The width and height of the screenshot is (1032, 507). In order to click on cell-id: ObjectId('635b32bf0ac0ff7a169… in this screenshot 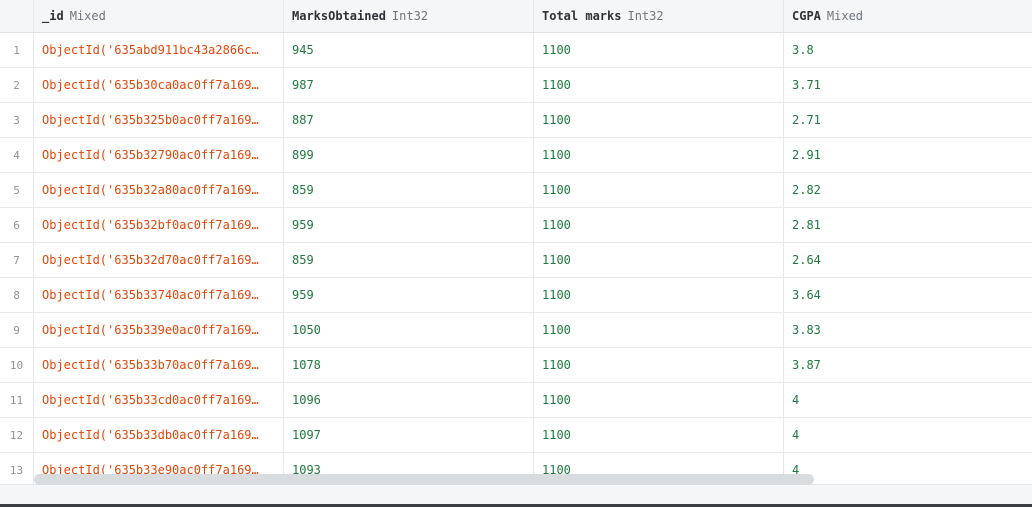, I will do `click(159, 225)`.